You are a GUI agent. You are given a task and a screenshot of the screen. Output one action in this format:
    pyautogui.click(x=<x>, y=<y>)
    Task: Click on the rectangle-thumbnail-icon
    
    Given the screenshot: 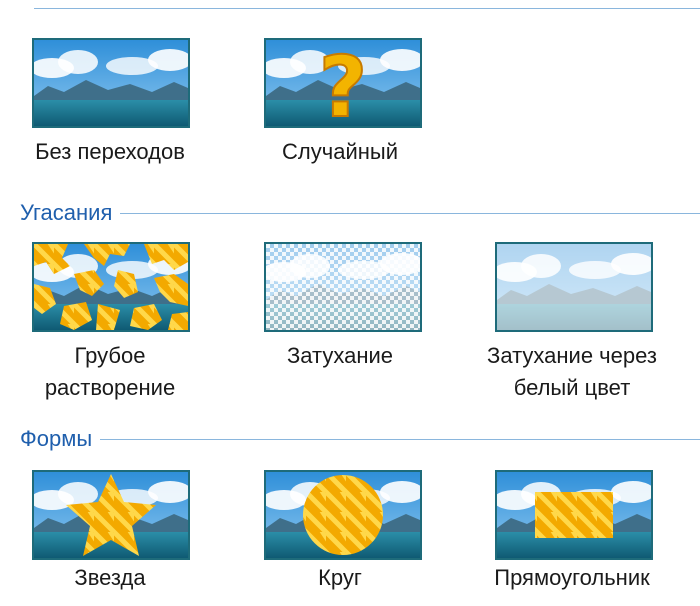 What is the action you would take?
    pyautogui.click(x=574, y=515)
    